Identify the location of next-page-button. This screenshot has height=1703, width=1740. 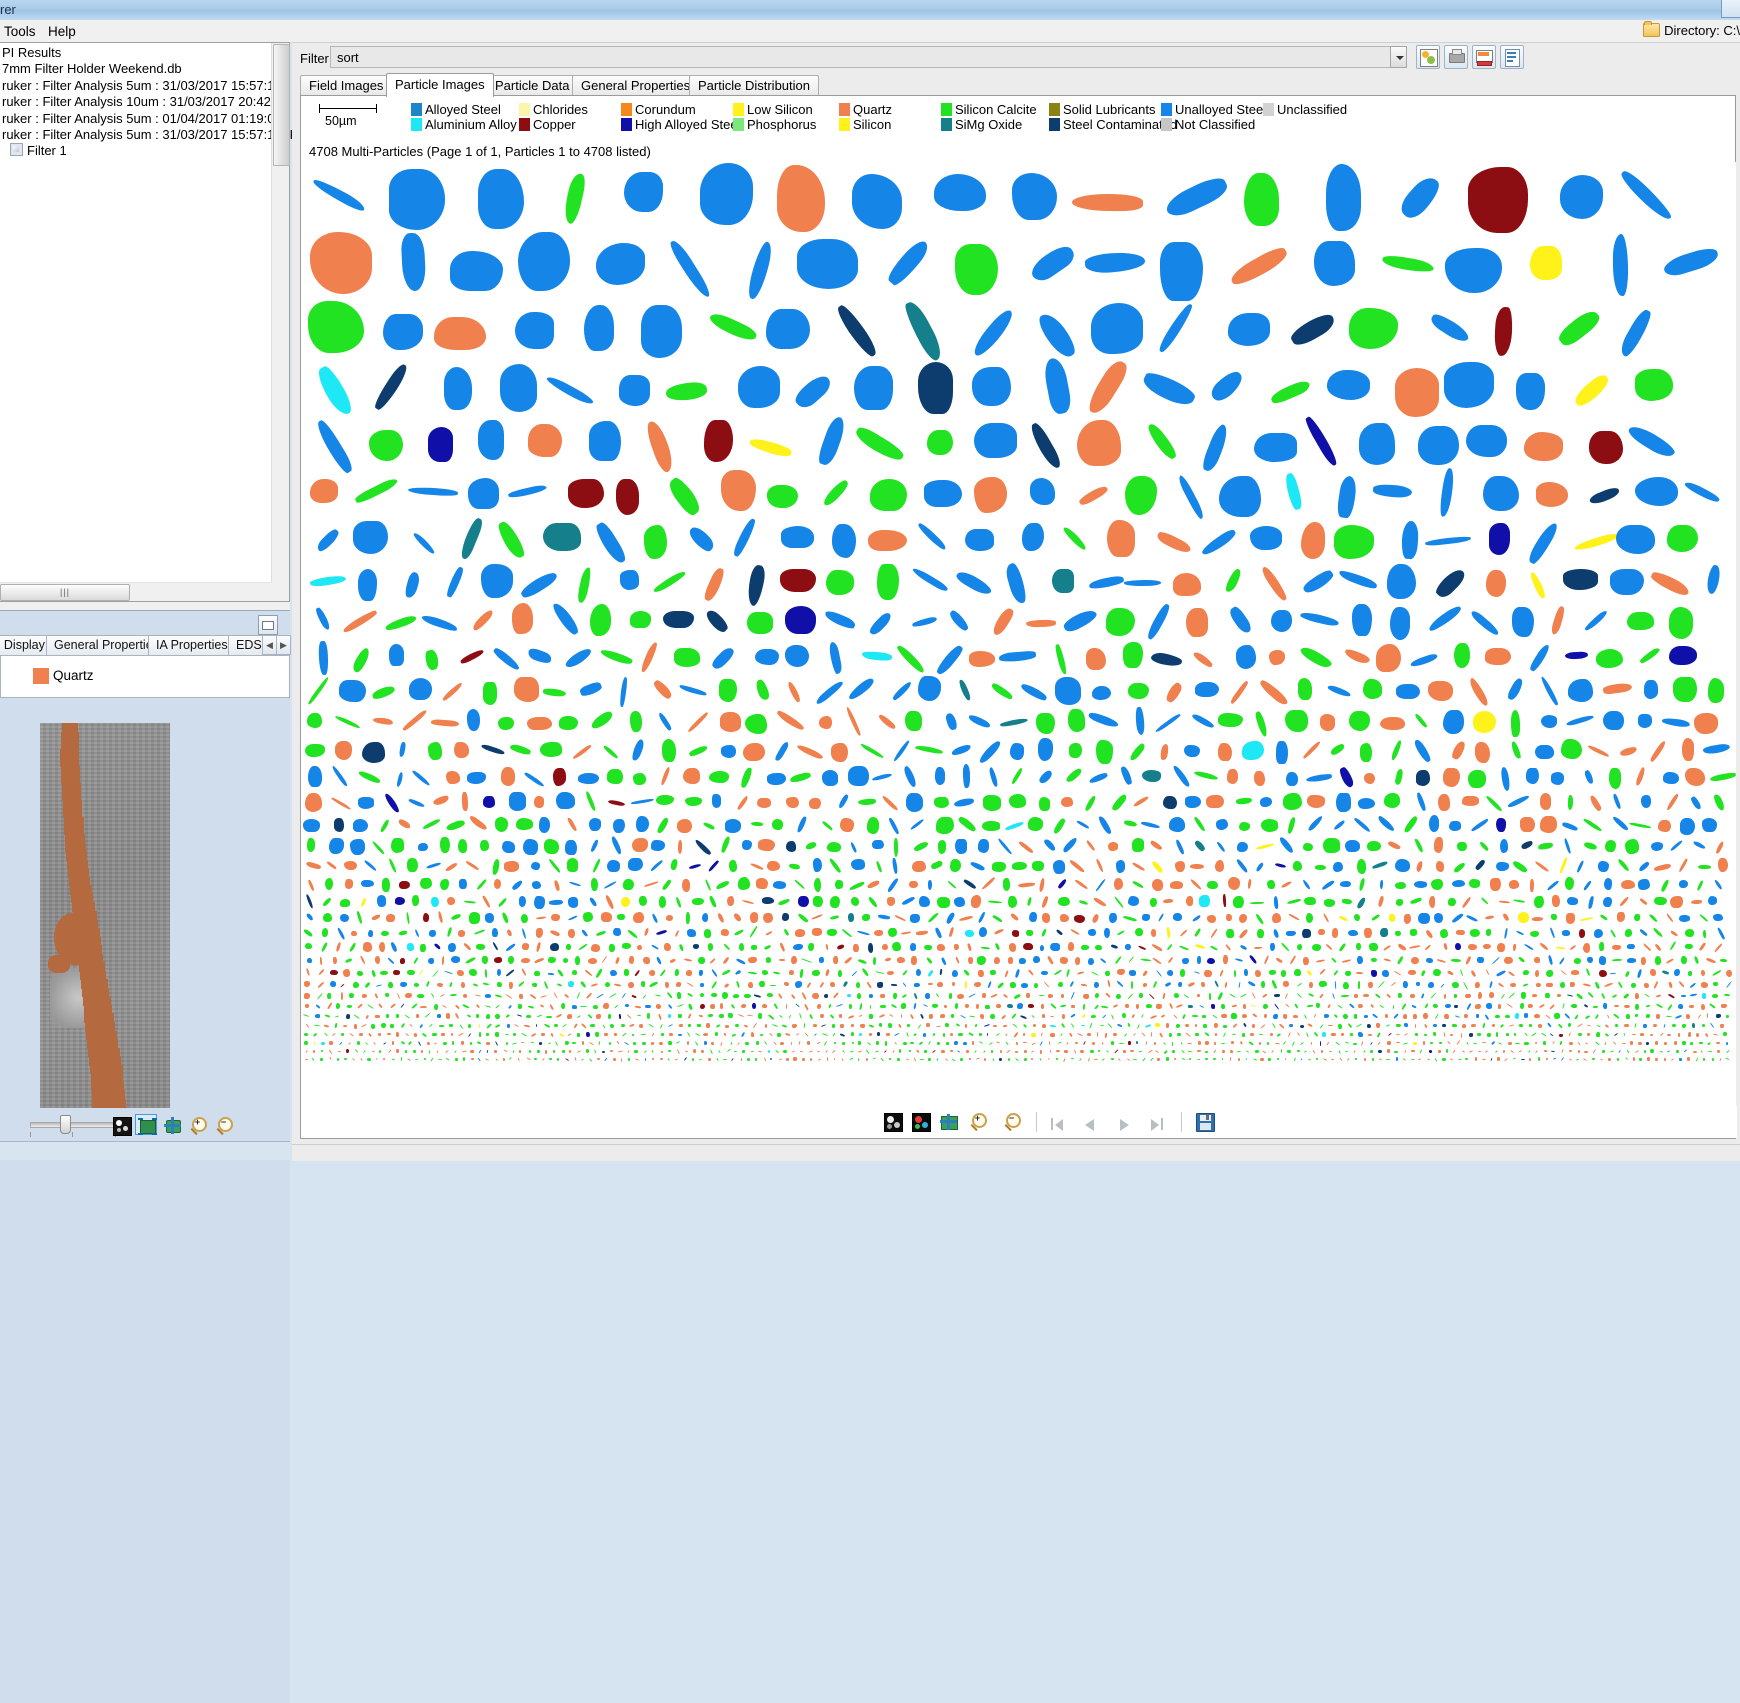
(1125, 1122).